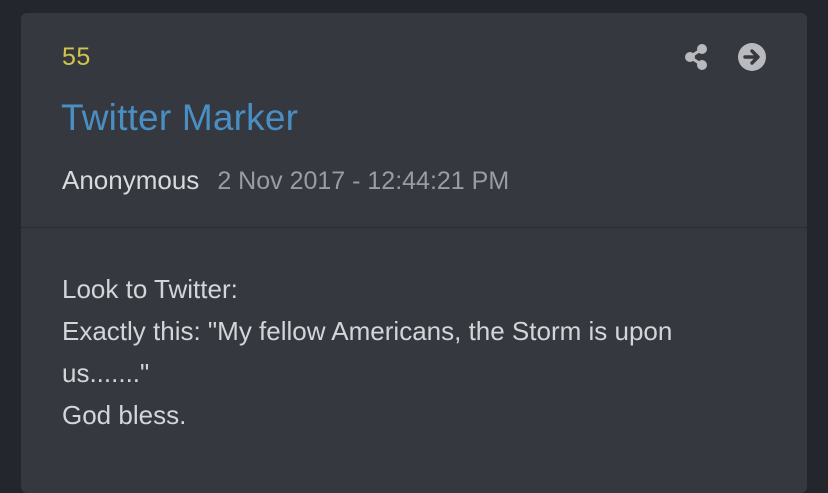 The image size is (828, 493). I want to click on arrow-circle-right-icon, so click(752, 57).